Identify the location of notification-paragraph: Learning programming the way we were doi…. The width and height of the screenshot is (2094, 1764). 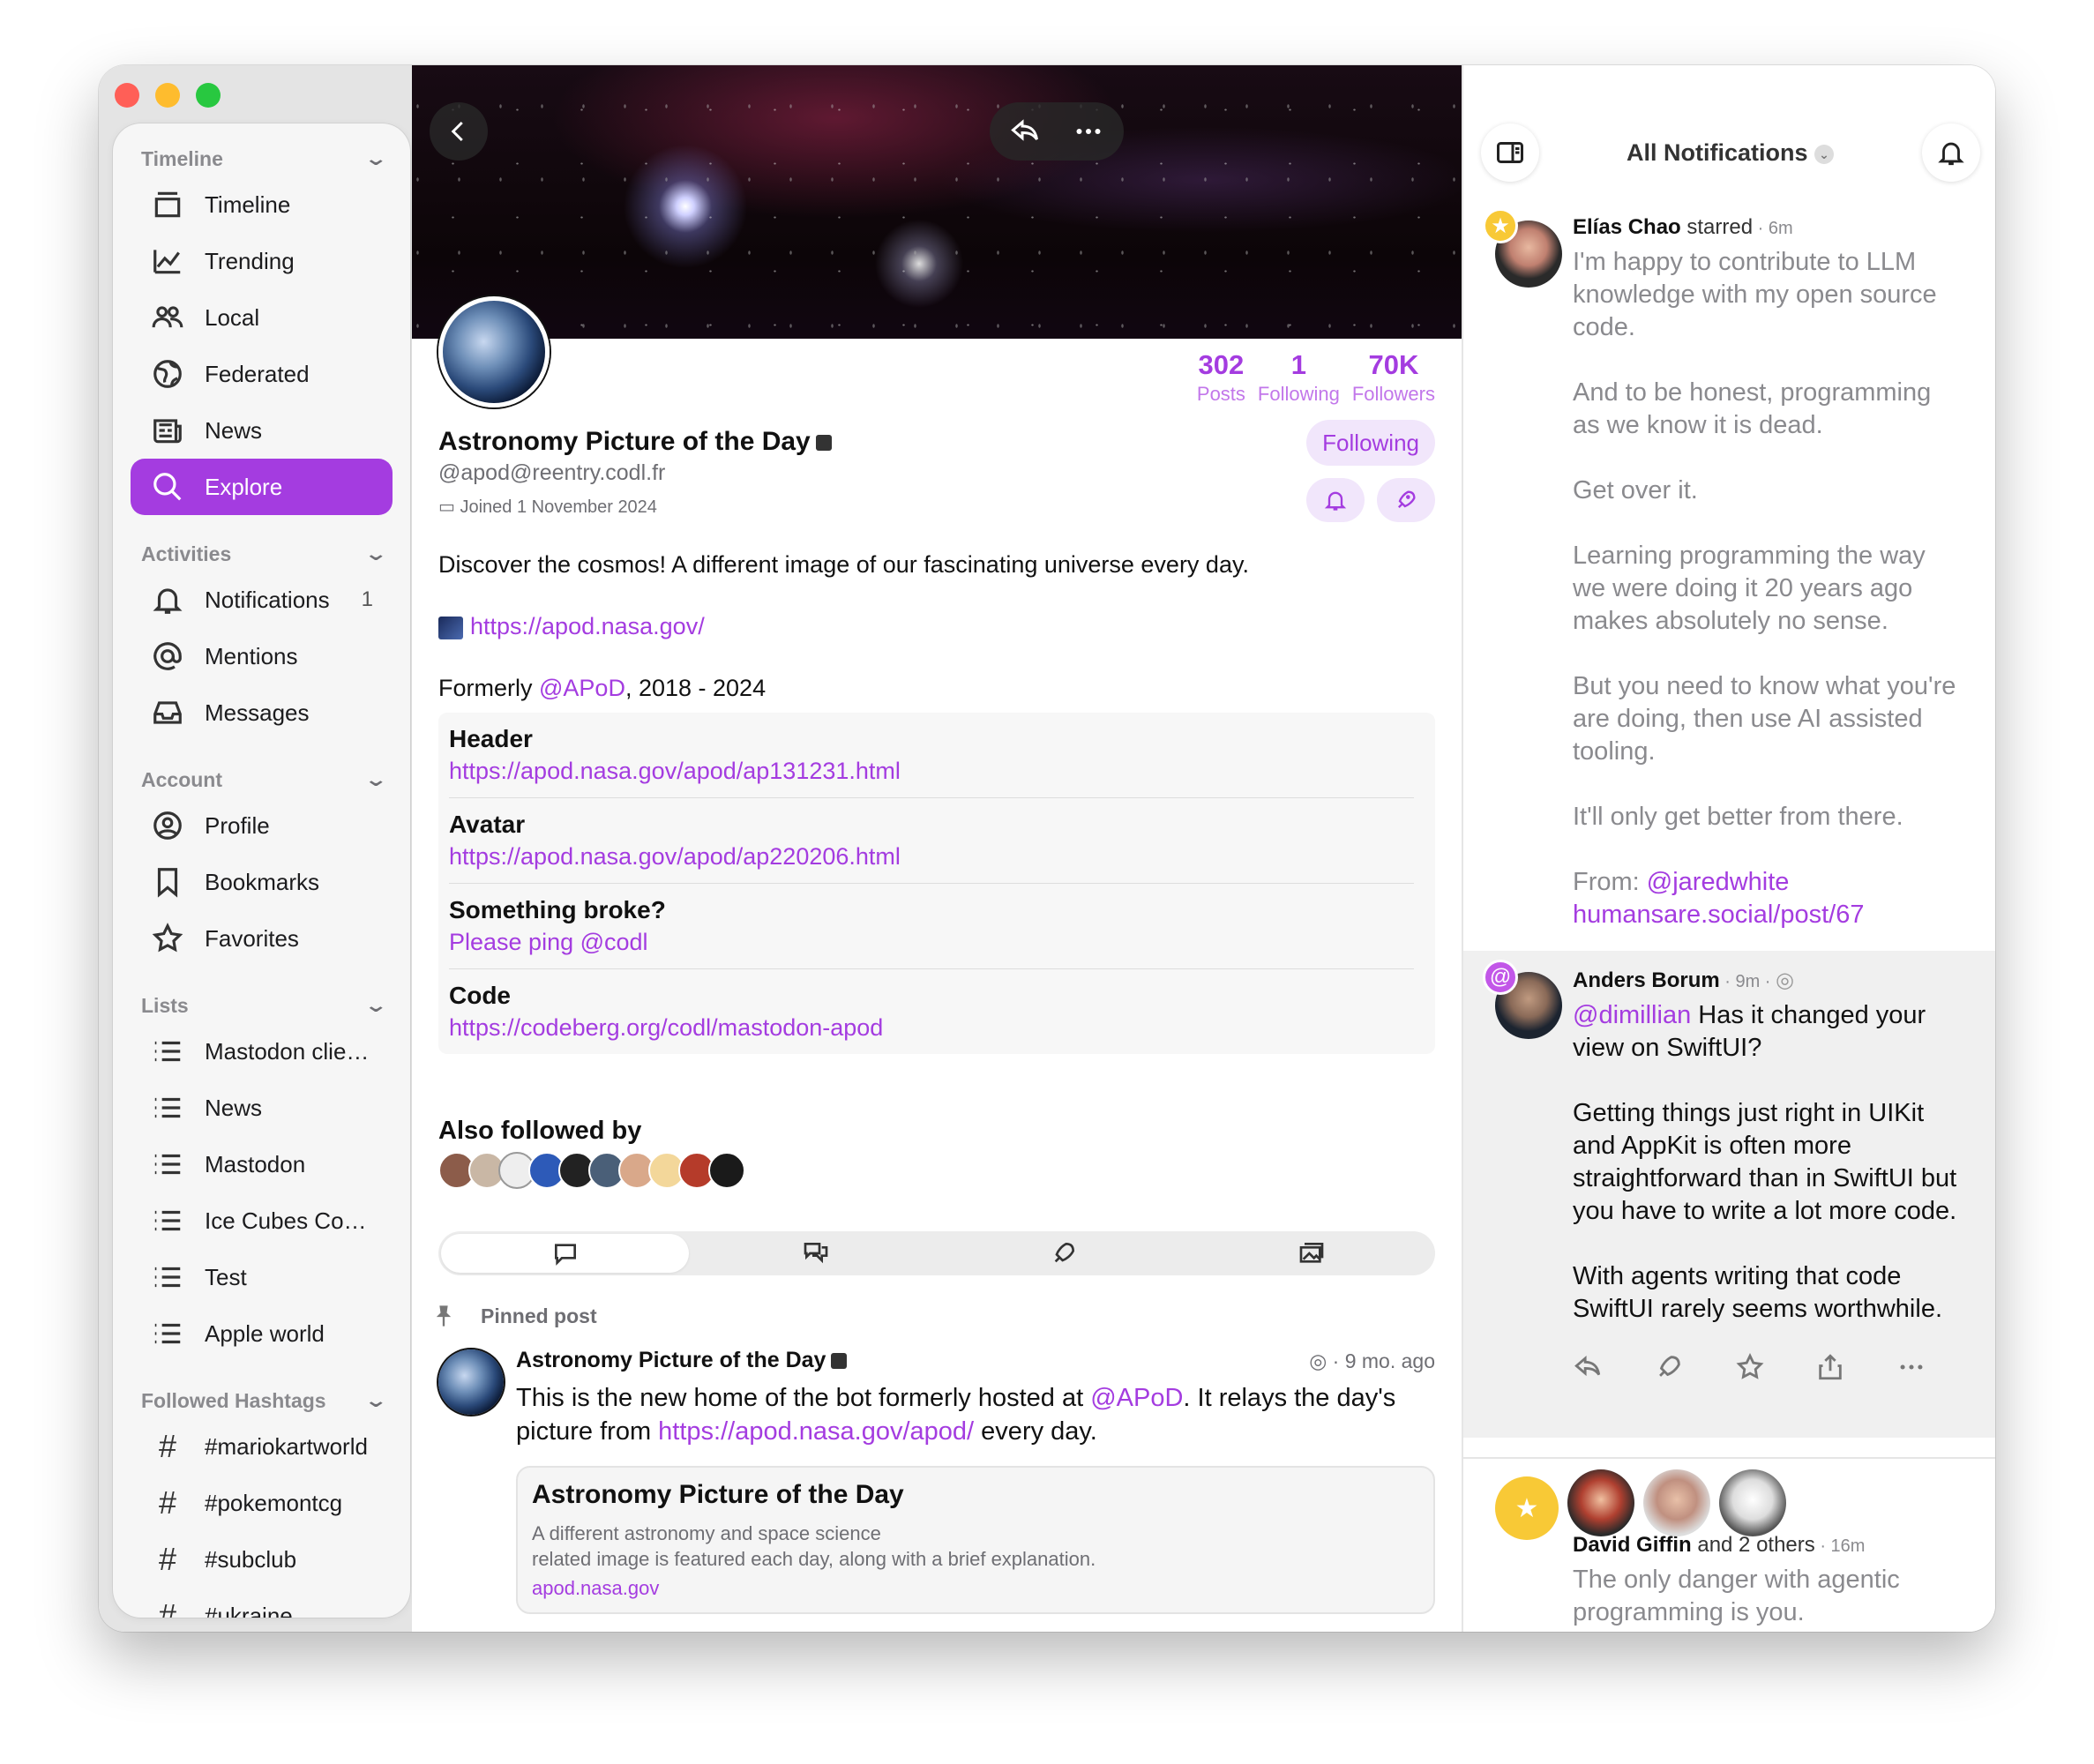
(1749, 588).